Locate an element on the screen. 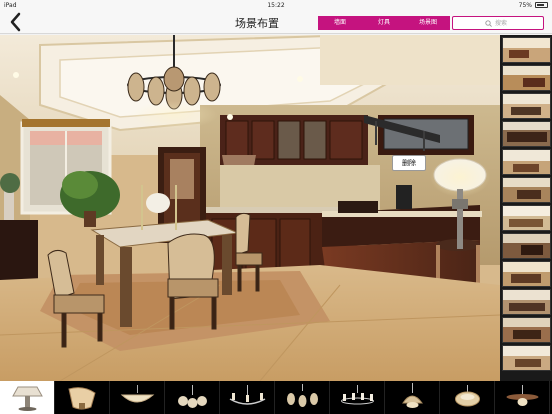 The height and width of the screenshot is (414, 552). wall-sconce-icon is located at coordinates (82, 398).